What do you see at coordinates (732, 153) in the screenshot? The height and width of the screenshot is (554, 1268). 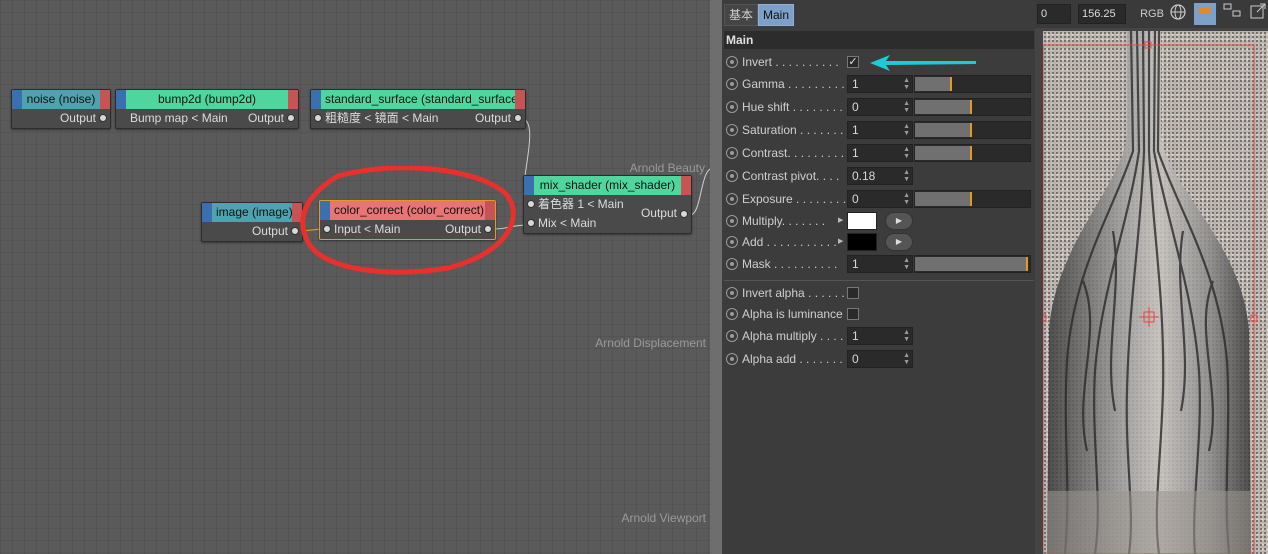 I see `contrast-animate-icon` at bounding box center [732, 153].